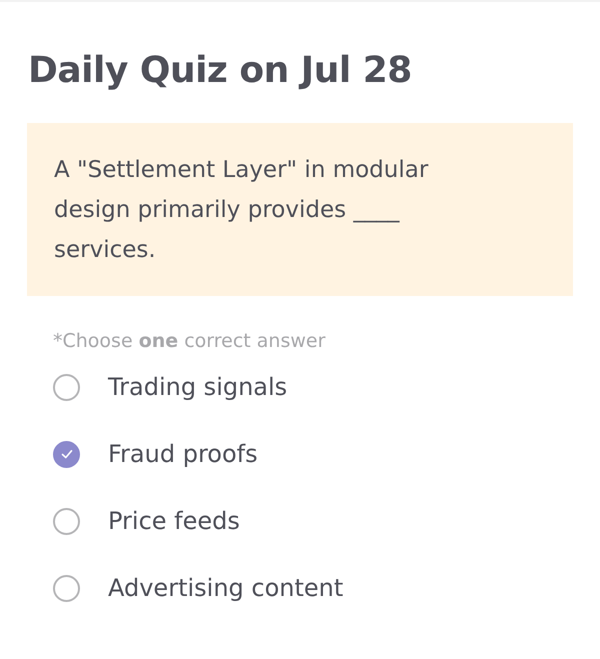 Image resolution: width=600 pixels, height=659 pixels. Describe the element at coordinates (242, 210) in the screenshot. I see `question-text: A "Settlement Layer" in modular design primarily provides ____ services.` at that location.